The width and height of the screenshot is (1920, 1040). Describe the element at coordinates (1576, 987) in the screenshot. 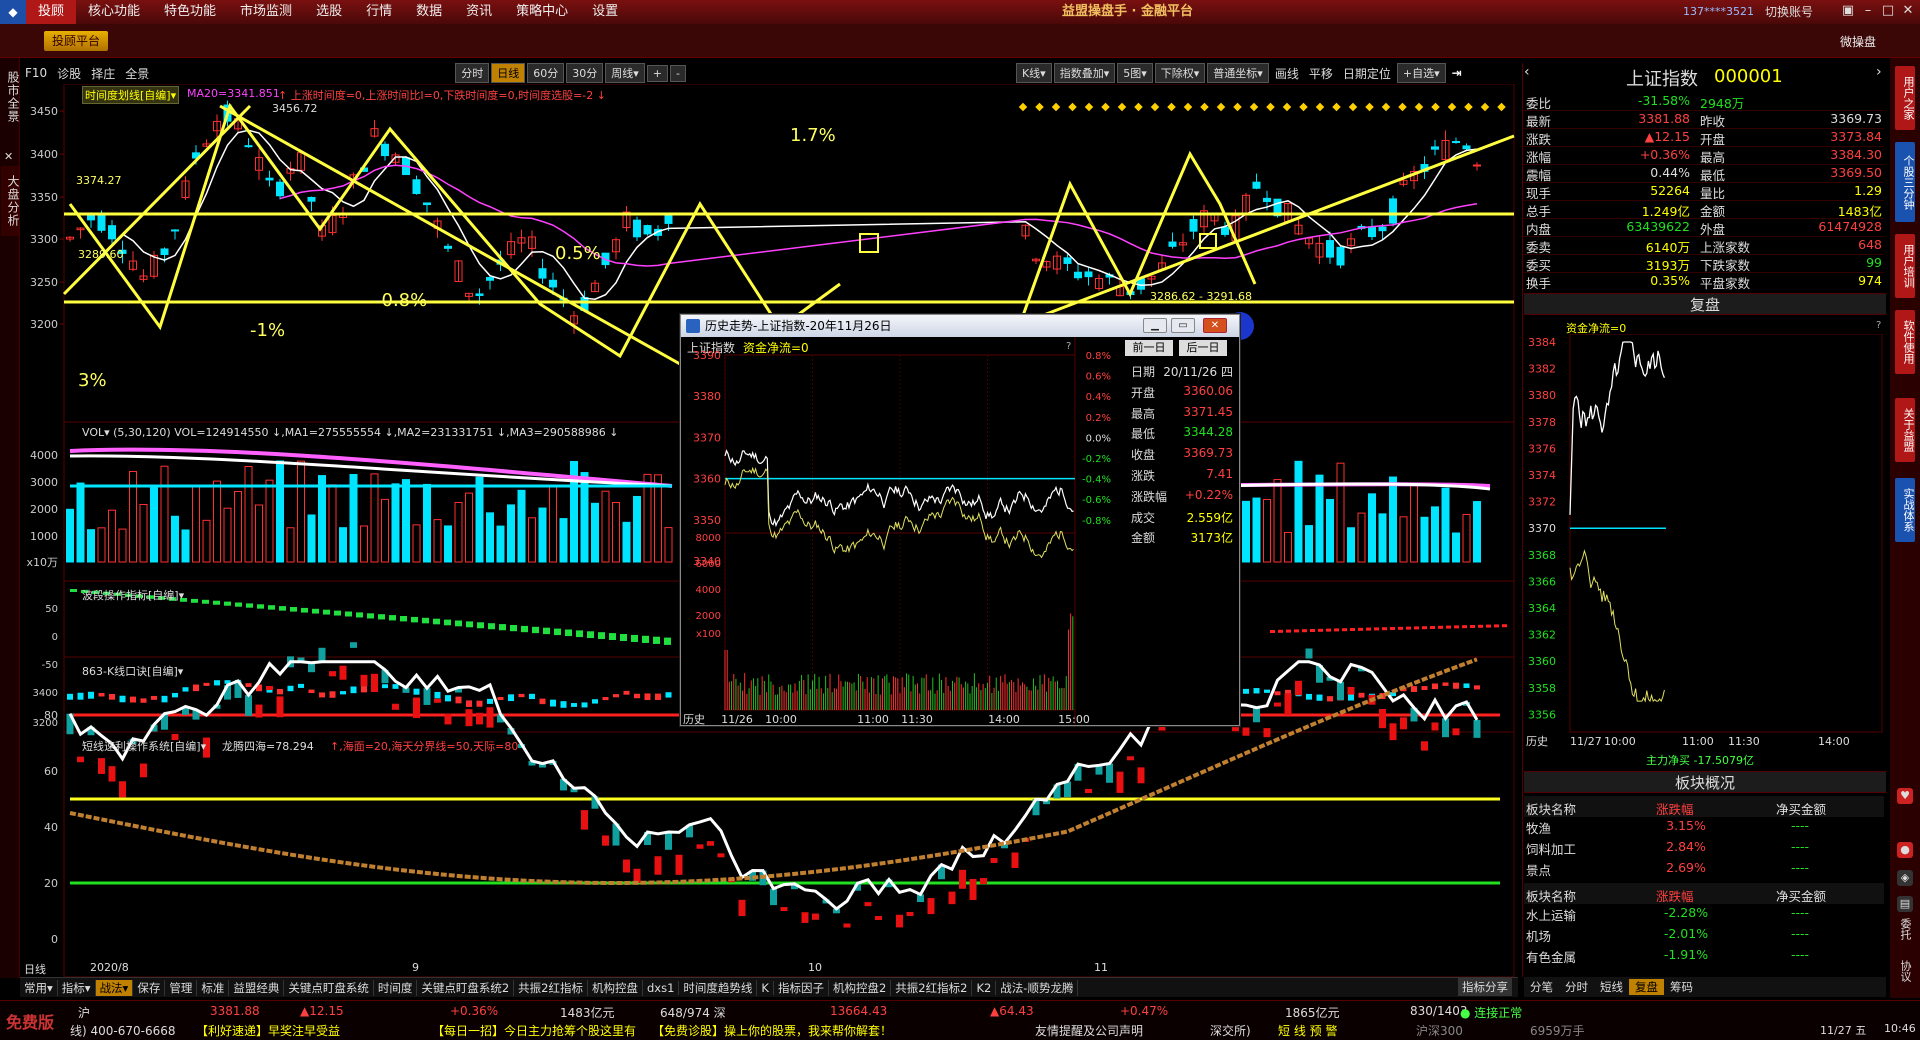

I see `rp-tab: 分时` at that location.